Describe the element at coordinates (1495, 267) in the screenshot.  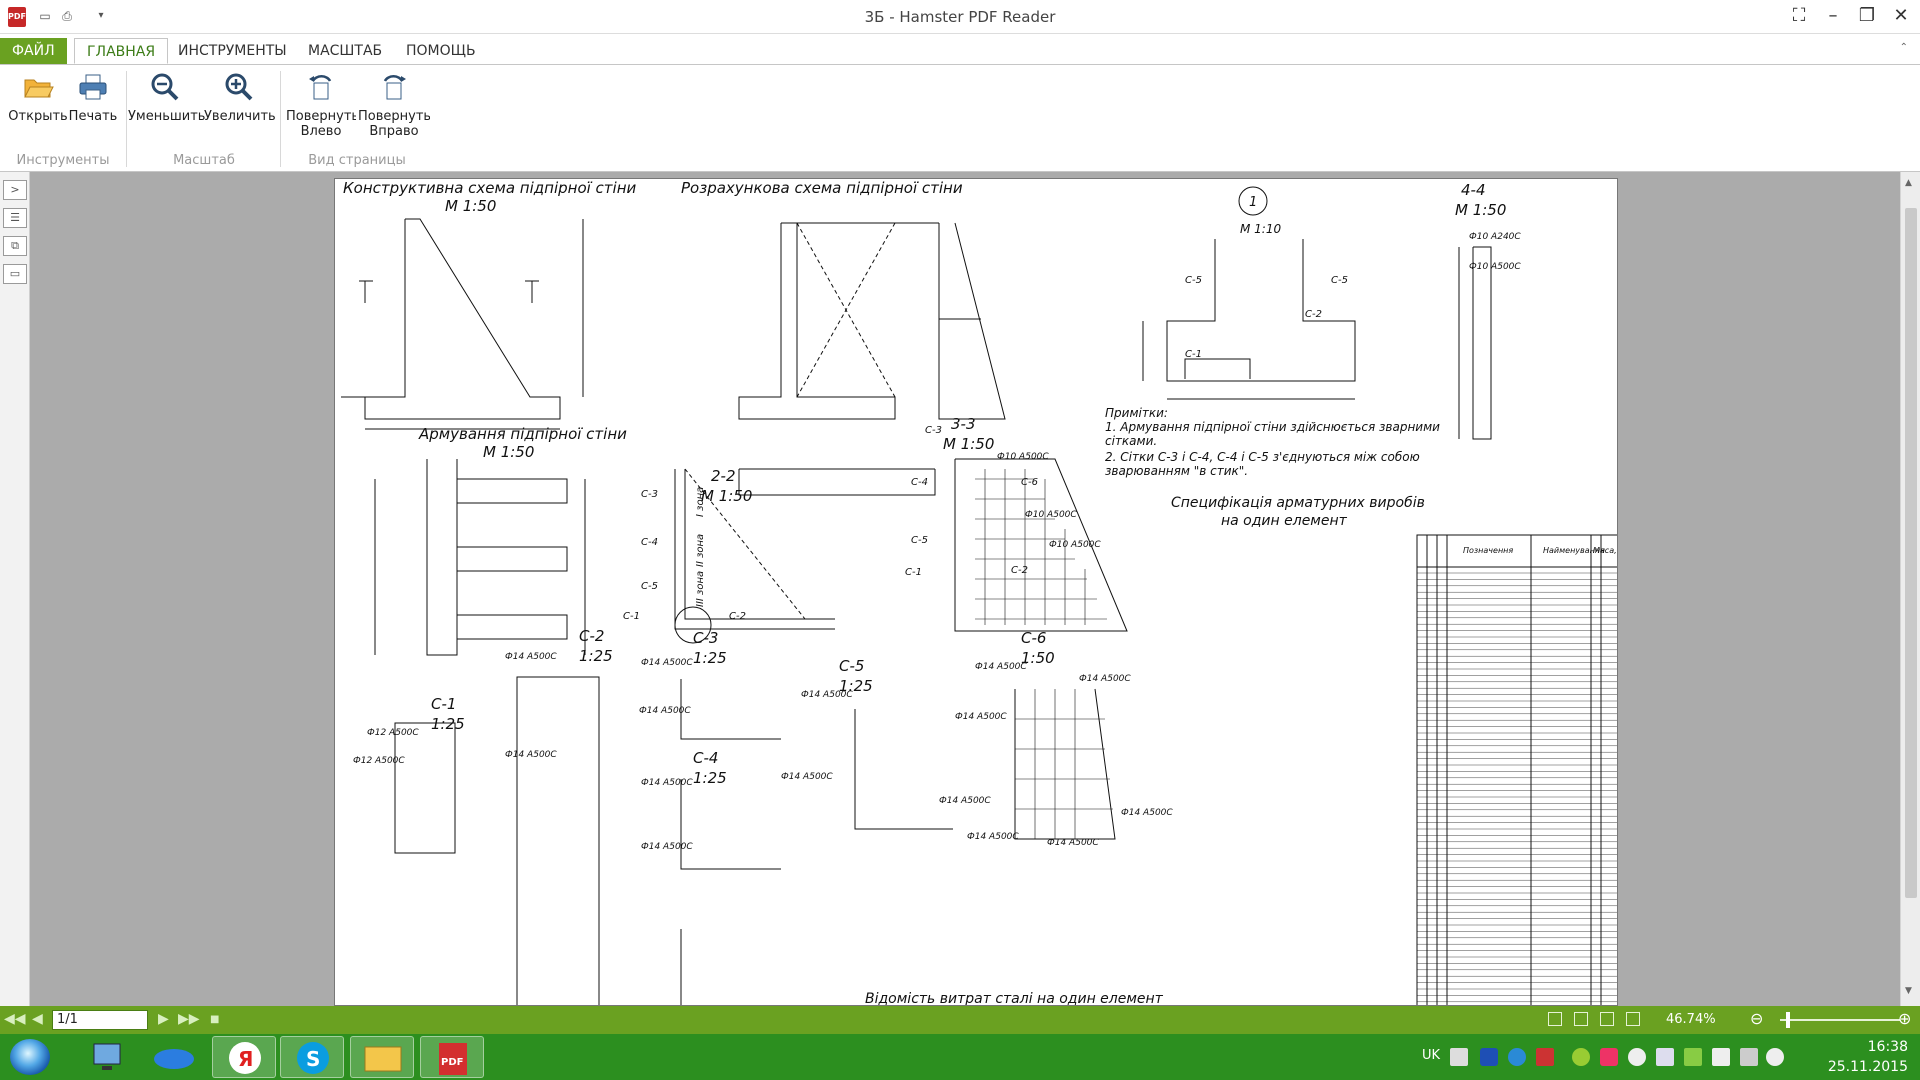
I see `label-d10-a500: Ф10 А500С` at that location.